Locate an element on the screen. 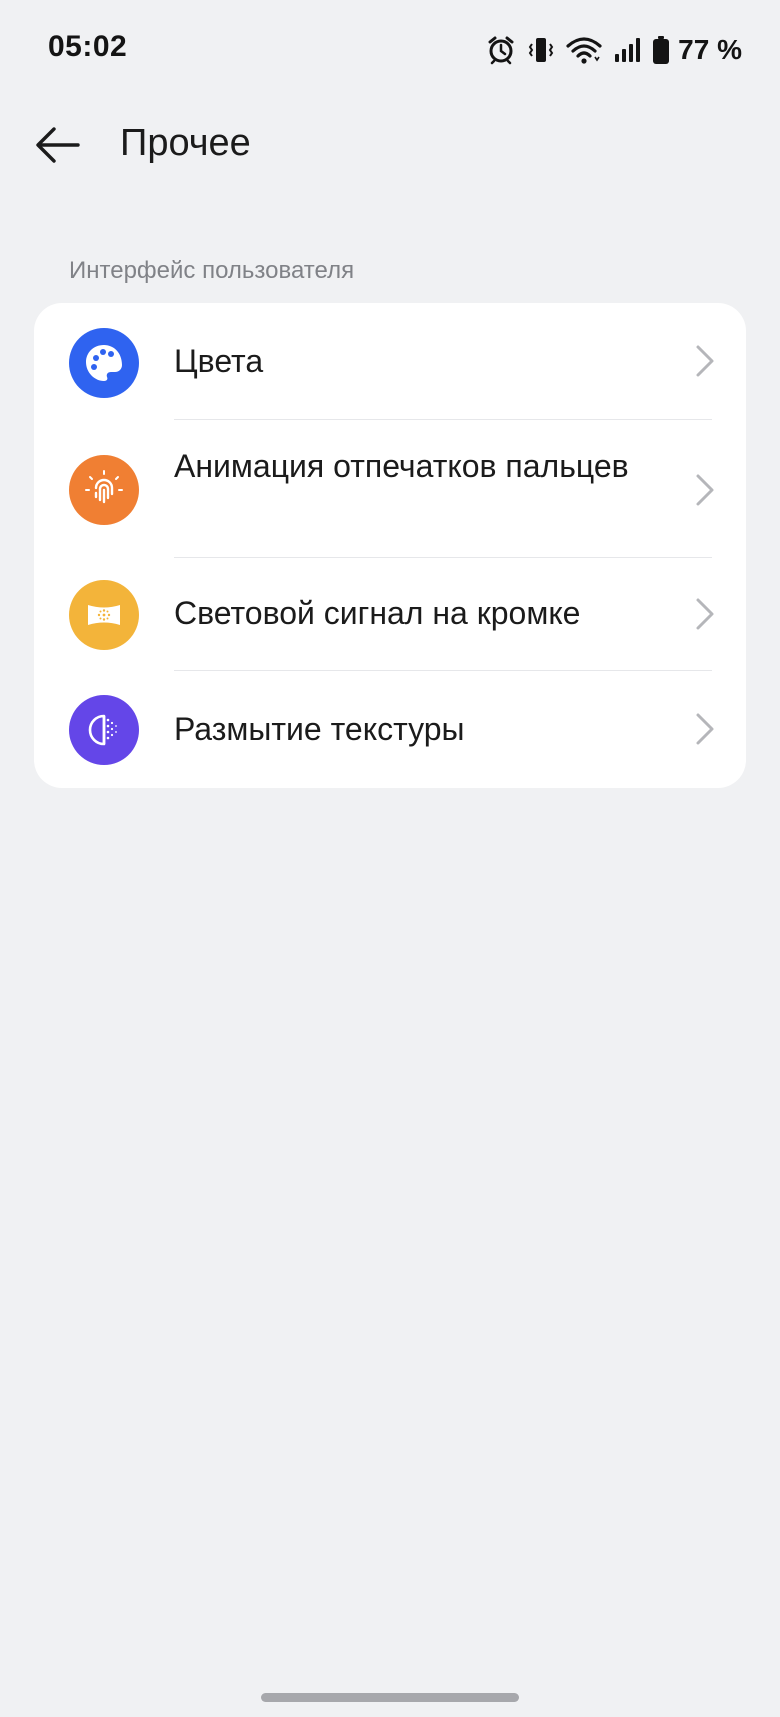 This screenshot has width=780, height=1717. settings-item-edge-light: Световой сигнал на кромке is located at coordinates (390, 614).